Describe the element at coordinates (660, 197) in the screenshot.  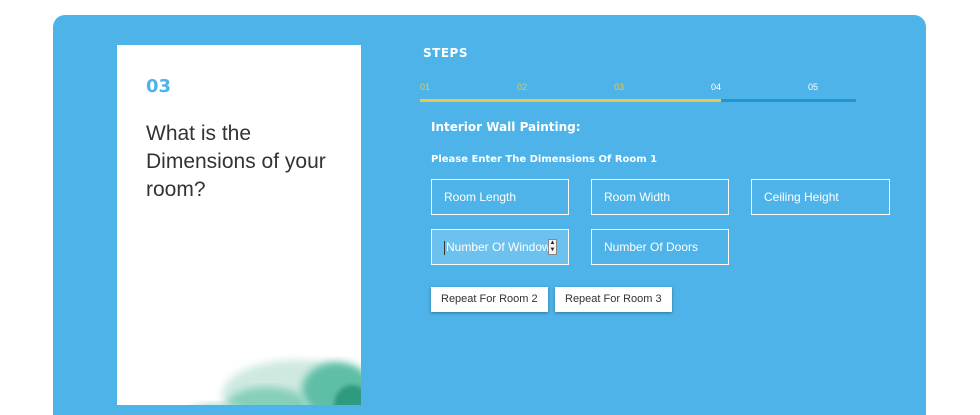
I see `room-width-input: Room Width` at that location.